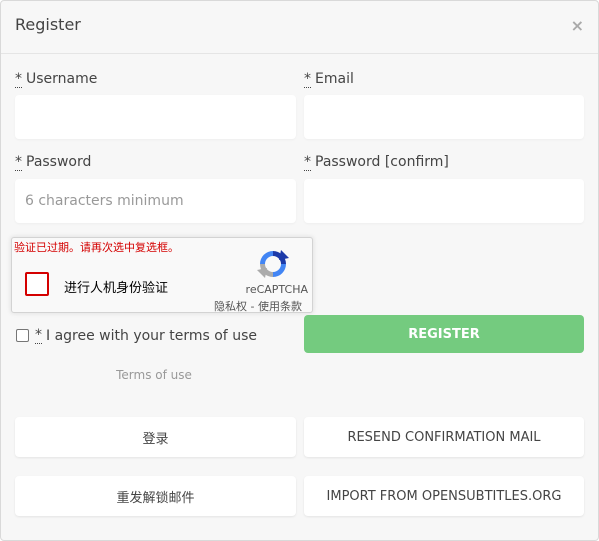  I want to click on password-confirm-input, so click(444, 201).